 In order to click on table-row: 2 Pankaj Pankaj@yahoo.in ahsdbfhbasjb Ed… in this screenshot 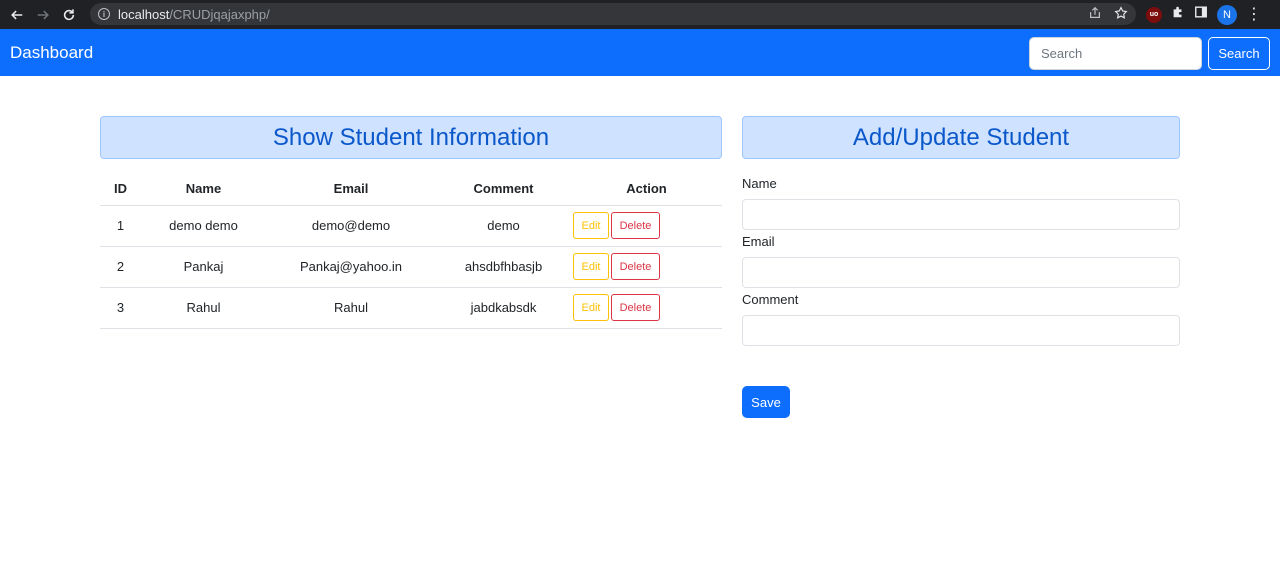, I will do `click(411, 267)`.